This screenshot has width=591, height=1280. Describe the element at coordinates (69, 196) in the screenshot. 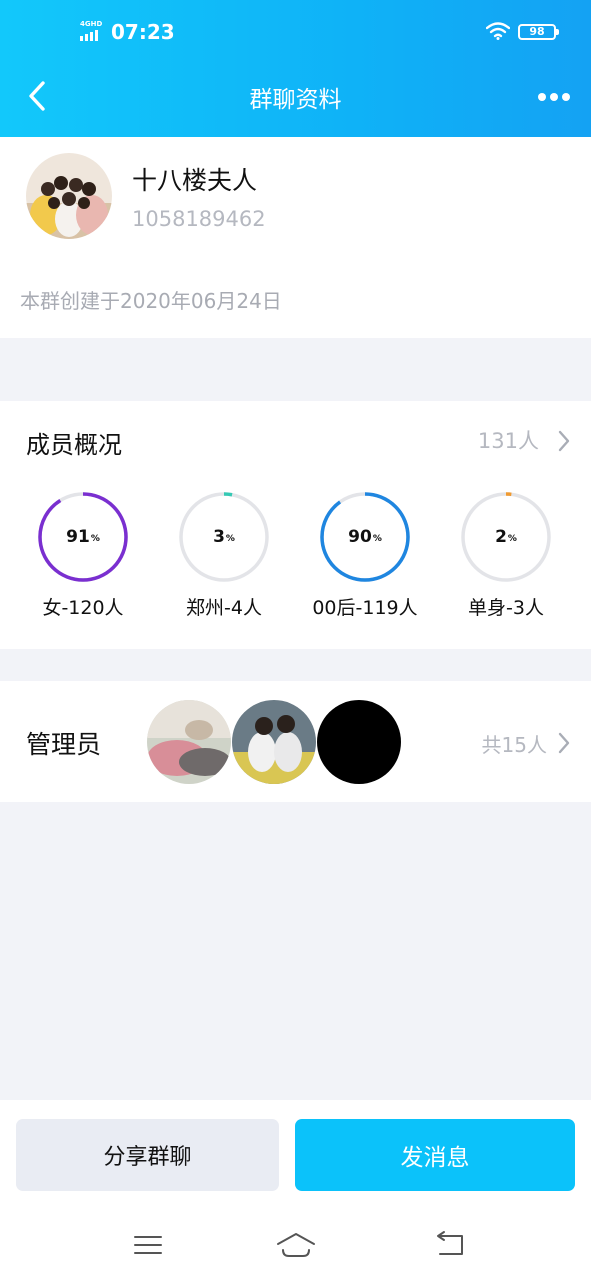

I see `group-avatar` at that location.